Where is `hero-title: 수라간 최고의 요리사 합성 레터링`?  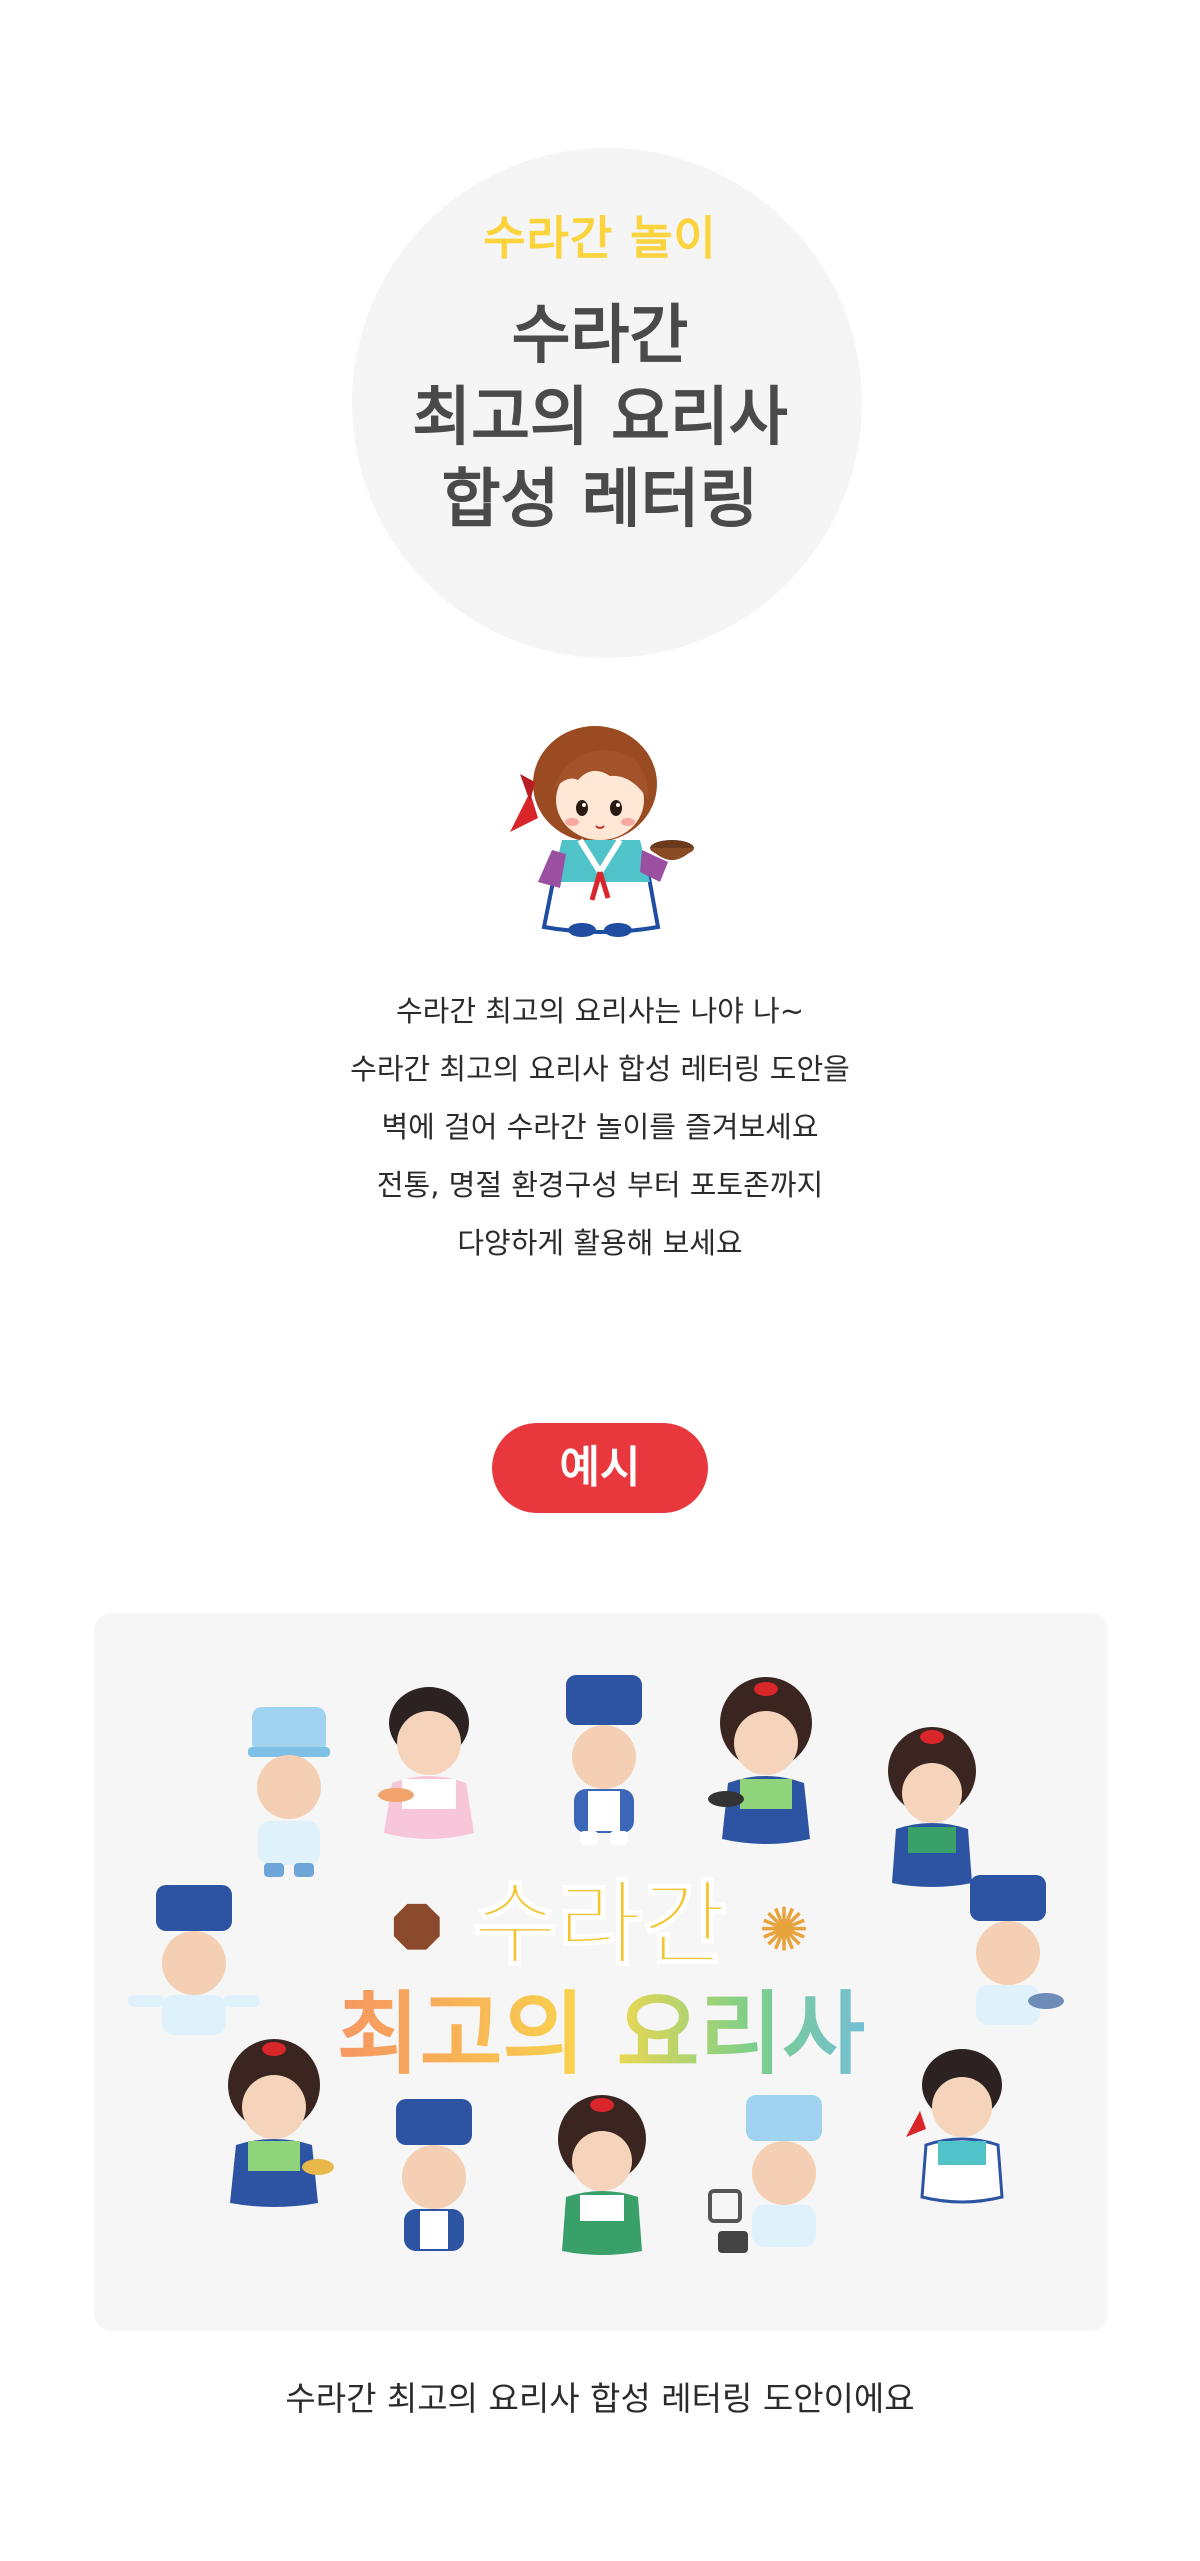
hero-title: 수라간 최고의 요리사 합성 레터링 is located at coordinates (600, 418).